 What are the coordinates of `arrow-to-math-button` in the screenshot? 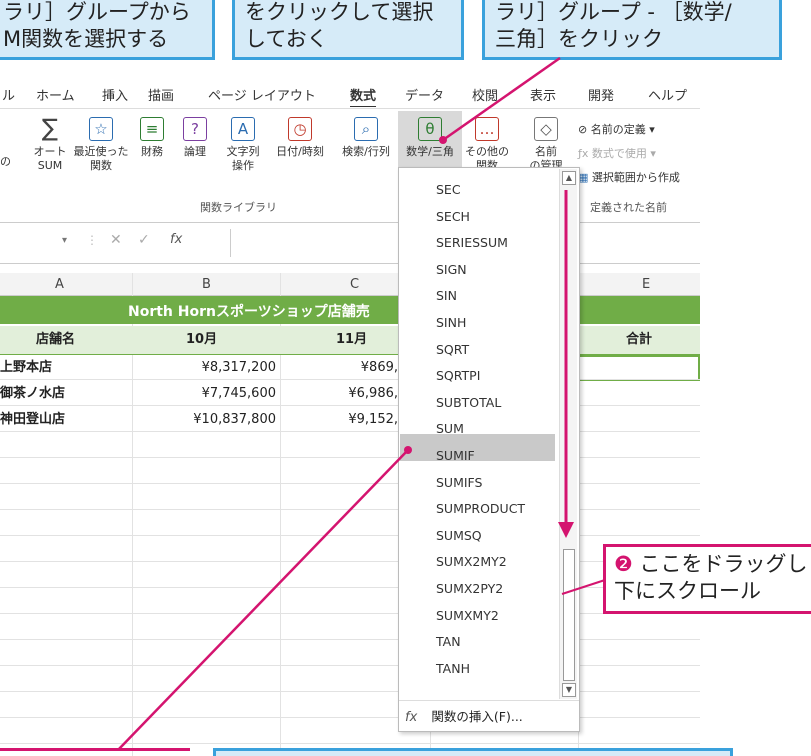 It's located at (501, 99).